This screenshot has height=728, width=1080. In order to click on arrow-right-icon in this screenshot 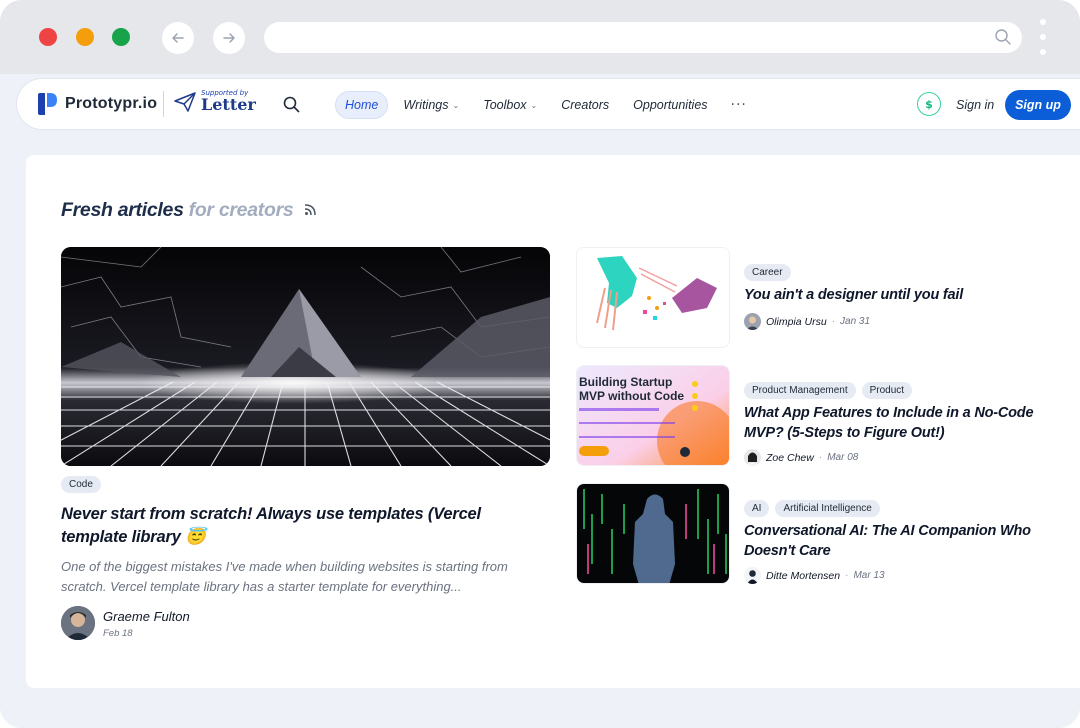, I will do `click(229, 38)`.